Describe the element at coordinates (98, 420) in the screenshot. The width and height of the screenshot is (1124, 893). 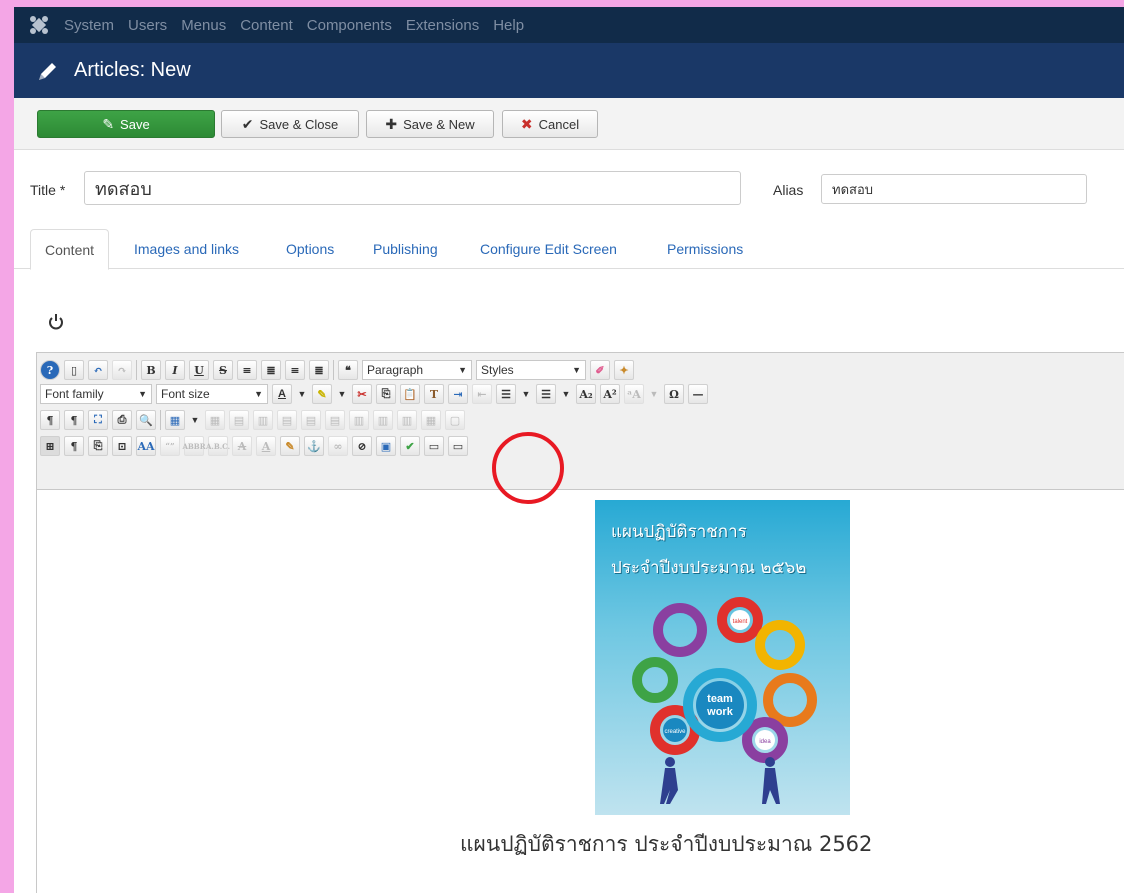
I see `fullscreen-icon: ⛶` at that location.